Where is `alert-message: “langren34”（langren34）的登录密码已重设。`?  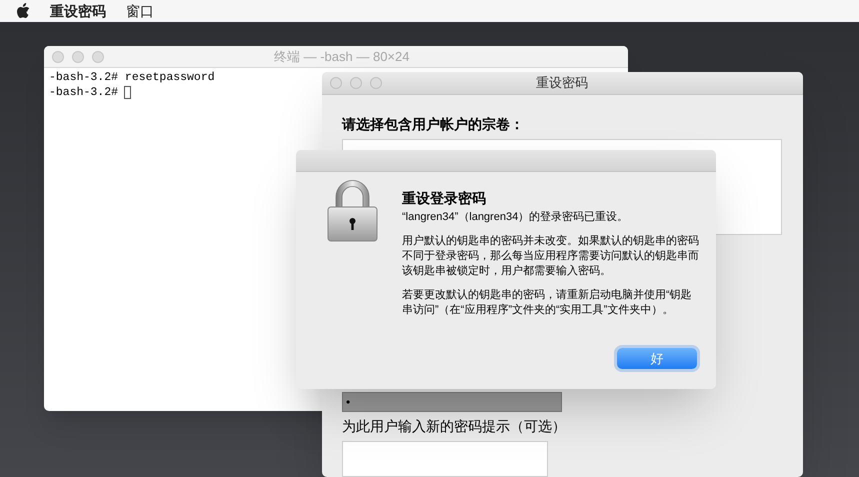 alert-message: “langren34”（langren34）的登录密码已重设。 is located at coordinates (516, 217).